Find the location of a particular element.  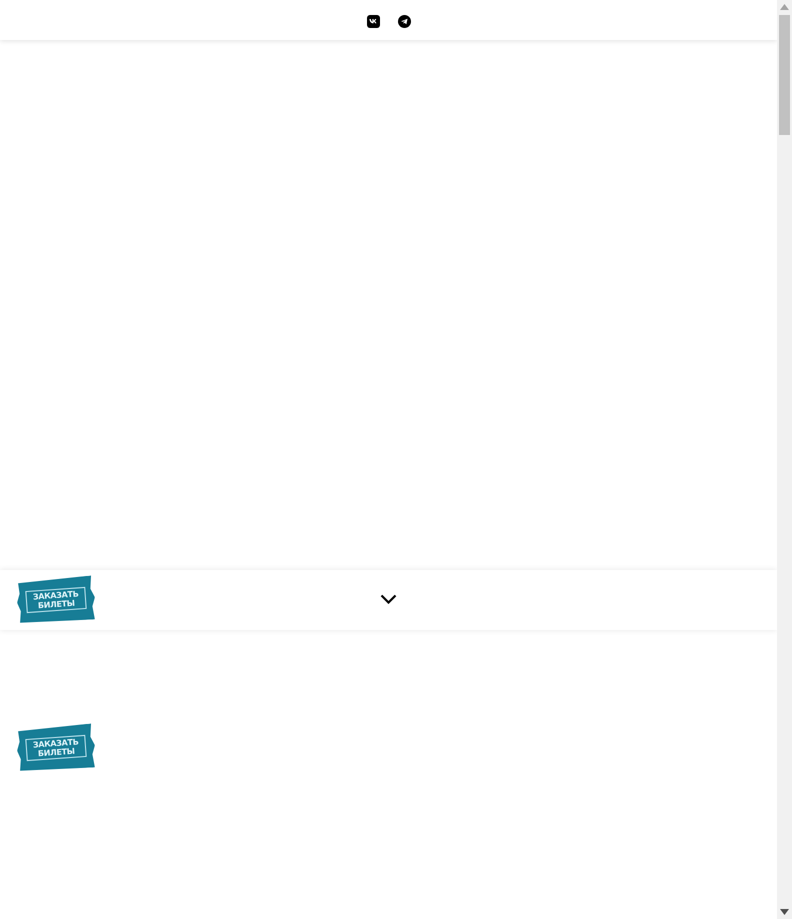

telegram-icon is located at coordinates (404, 21).